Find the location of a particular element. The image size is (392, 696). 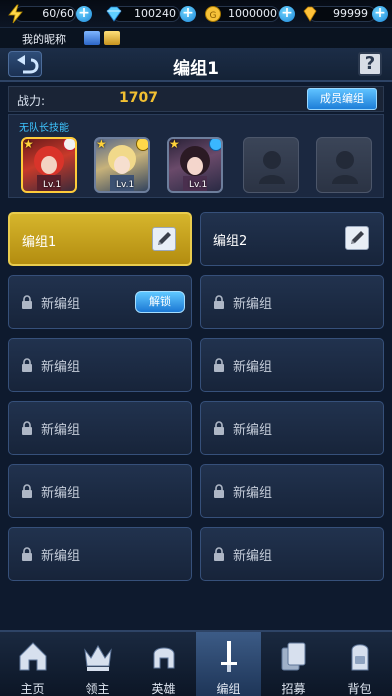

title-bar: 编组1 ? is located at coordinates (196, 65).